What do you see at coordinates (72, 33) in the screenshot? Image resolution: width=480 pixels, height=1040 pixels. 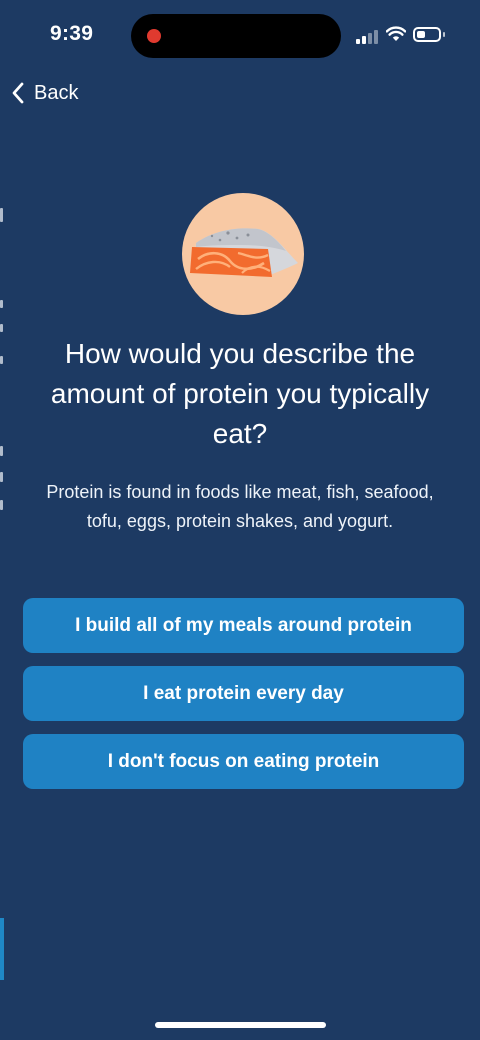 I see `status-time: 9:39` at bounding box center [72, 33].